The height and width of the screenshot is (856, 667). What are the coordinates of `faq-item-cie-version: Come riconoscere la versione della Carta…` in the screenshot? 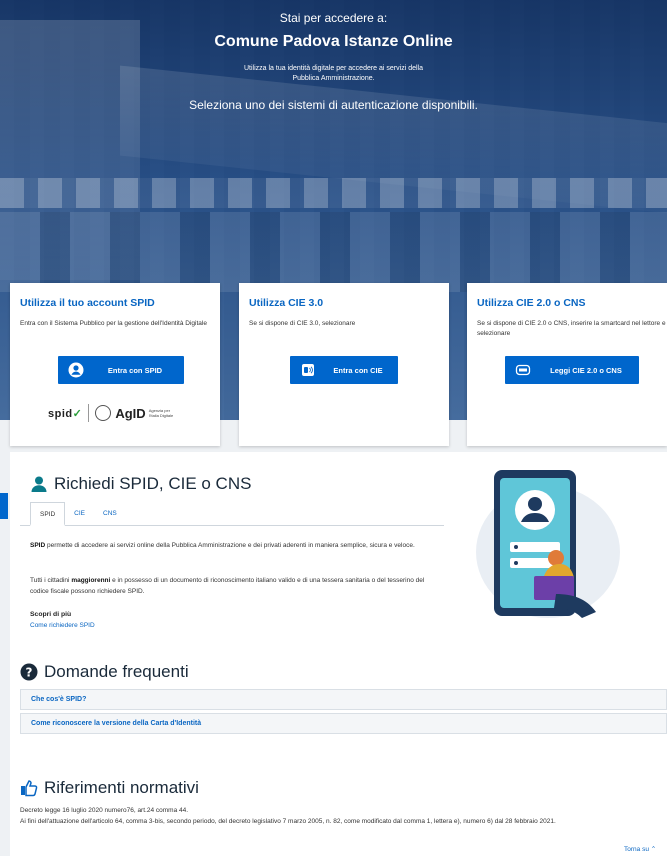 It's located at (343, 723).